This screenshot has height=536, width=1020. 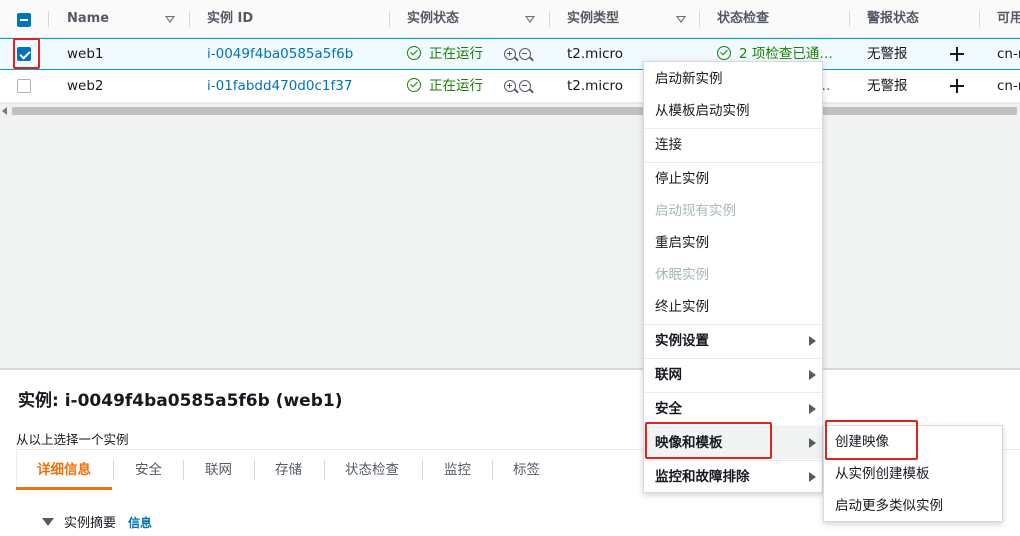 I want to click on select-all-checkbox, so click(x=24, y=20).